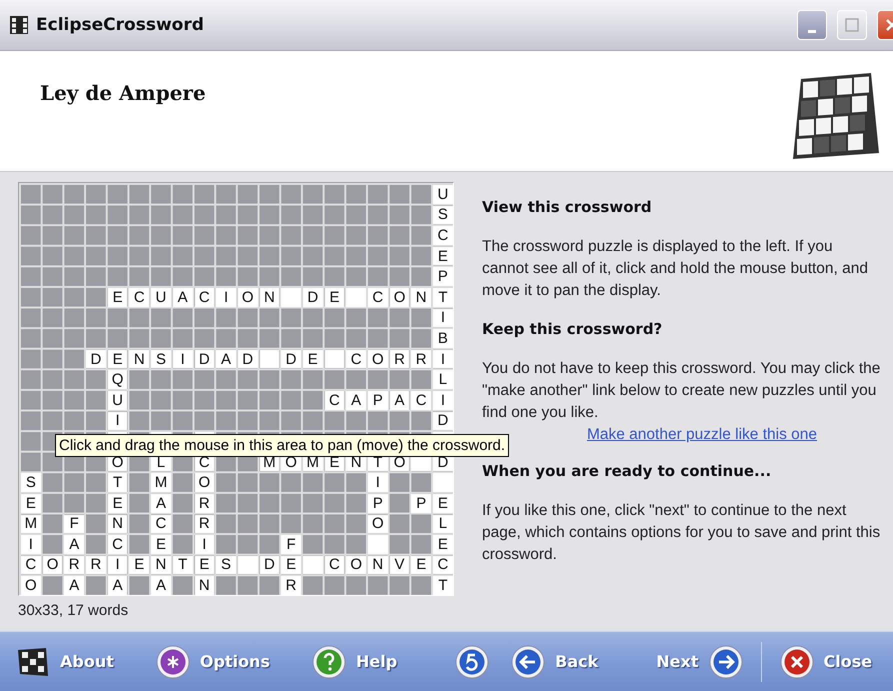 This screenshot has width=893, height=691. I want to click on section-heading: View this crossword, so click(567, 207).